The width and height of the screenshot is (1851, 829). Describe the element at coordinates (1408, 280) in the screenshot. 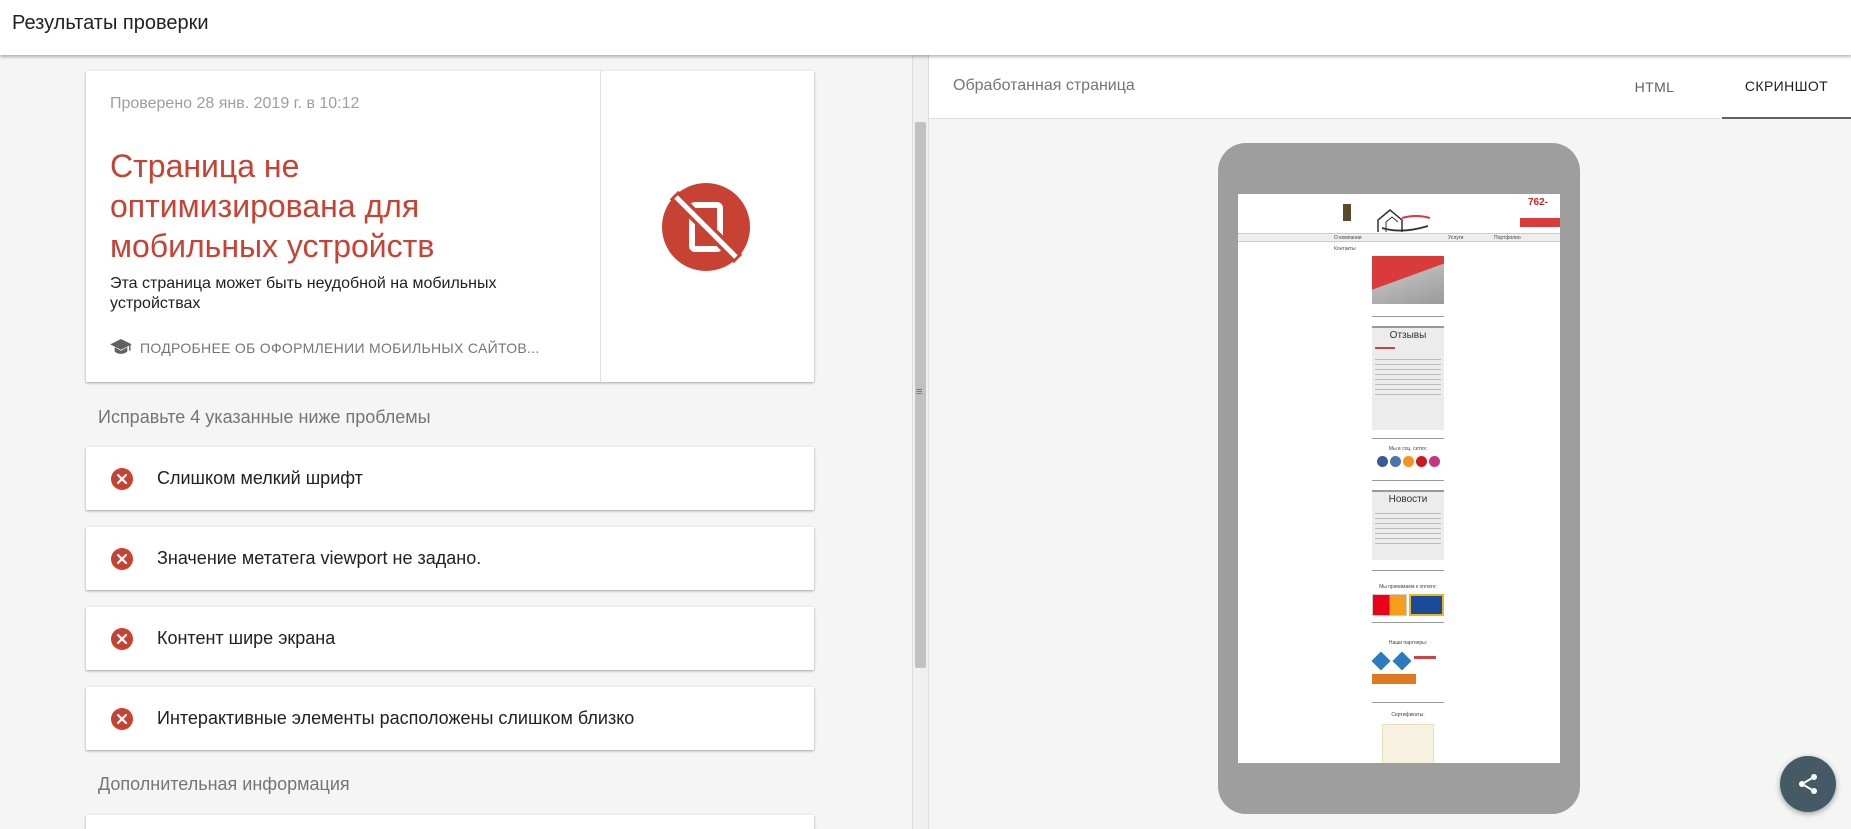

I see `site-discount-banner` at that location.